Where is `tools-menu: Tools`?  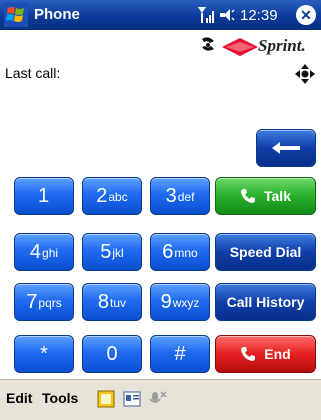 tools-menu: Tools is located at coordinates (60, 398).